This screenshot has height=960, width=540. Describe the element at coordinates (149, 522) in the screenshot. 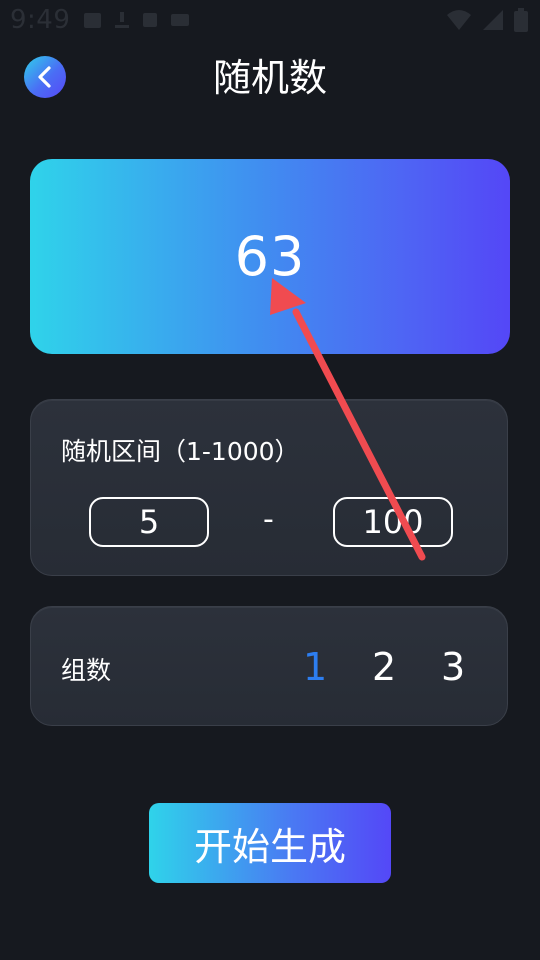

I see `range-min-input: 5` at that location.